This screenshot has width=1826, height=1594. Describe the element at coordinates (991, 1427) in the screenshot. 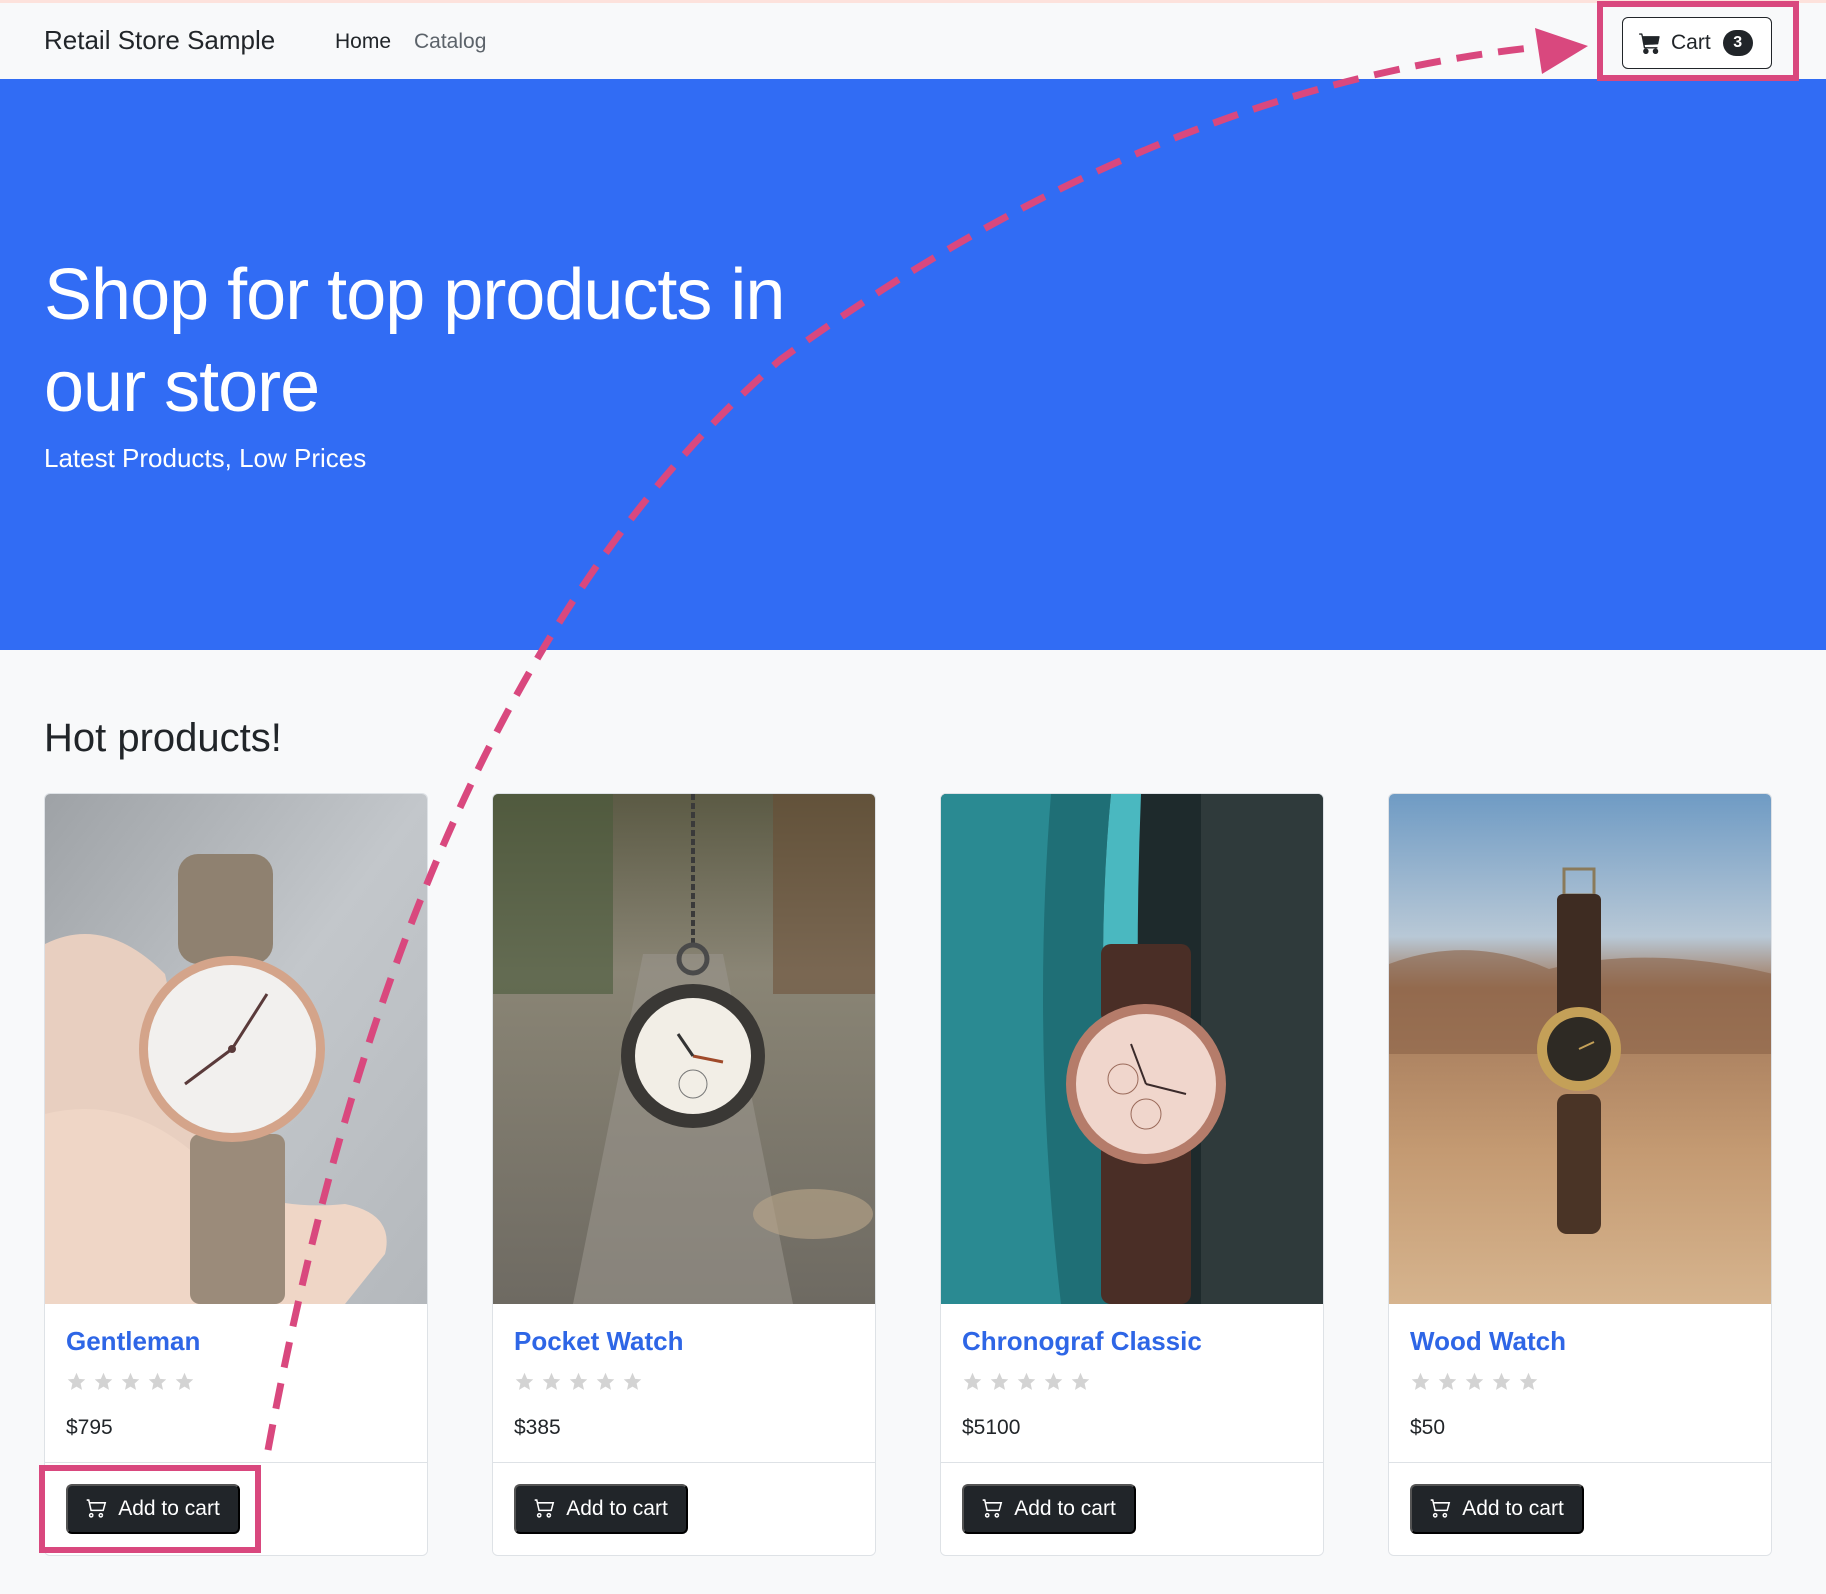

I see `product-price: $5100` at that location.